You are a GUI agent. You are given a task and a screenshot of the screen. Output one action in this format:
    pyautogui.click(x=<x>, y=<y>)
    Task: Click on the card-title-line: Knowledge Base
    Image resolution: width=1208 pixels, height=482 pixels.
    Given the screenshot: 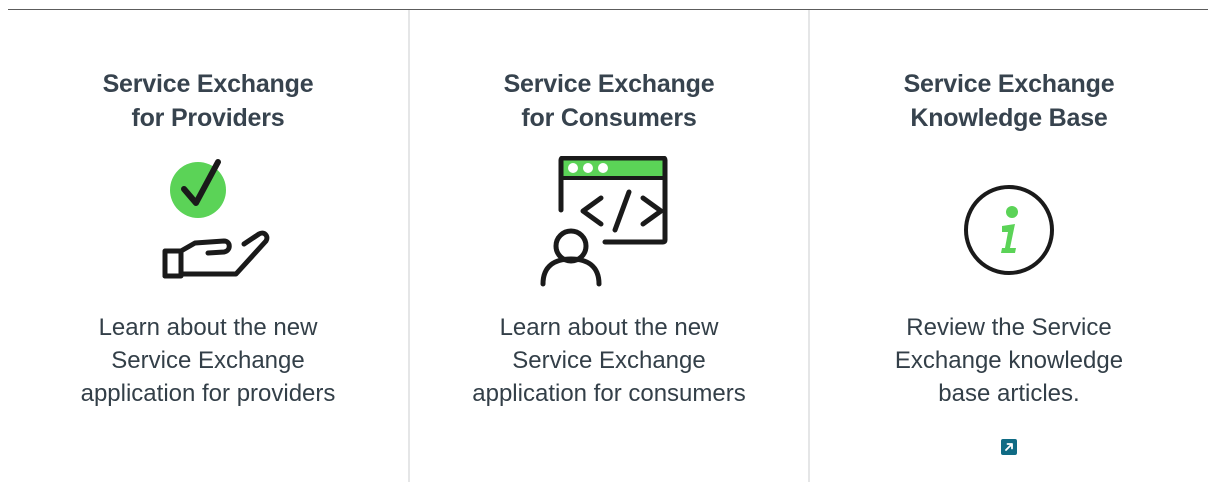 What is the action you would take?
    pyautogui.click(x=1009, y=118)
    